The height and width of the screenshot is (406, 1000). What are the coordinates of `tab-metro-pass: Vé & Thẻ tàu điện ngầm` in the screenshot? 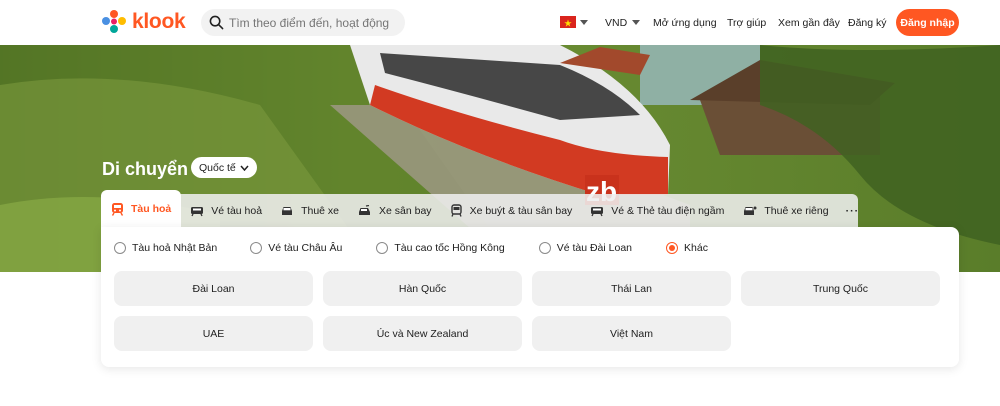 It's located at (657, 210).